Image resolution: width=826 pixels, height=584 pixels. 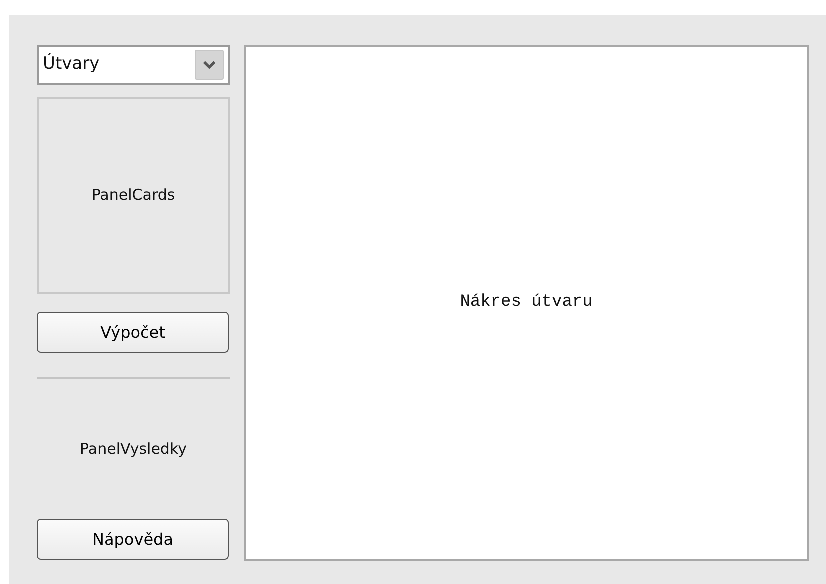 I want to click on panel-label: PanelCards, so click(x=134, y=195).